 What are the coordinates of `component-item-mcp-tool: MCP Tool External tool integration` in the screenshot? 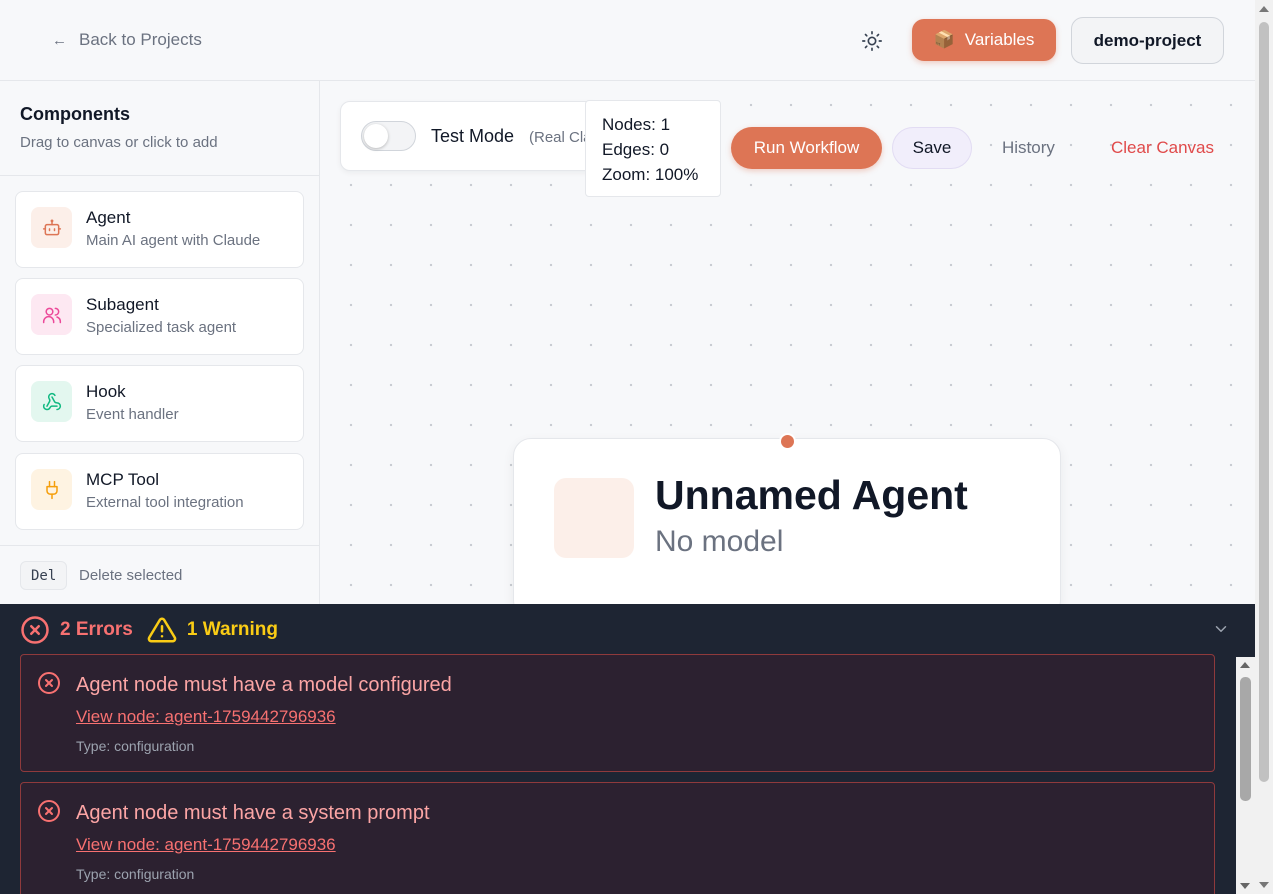 It's located at (159, 491).